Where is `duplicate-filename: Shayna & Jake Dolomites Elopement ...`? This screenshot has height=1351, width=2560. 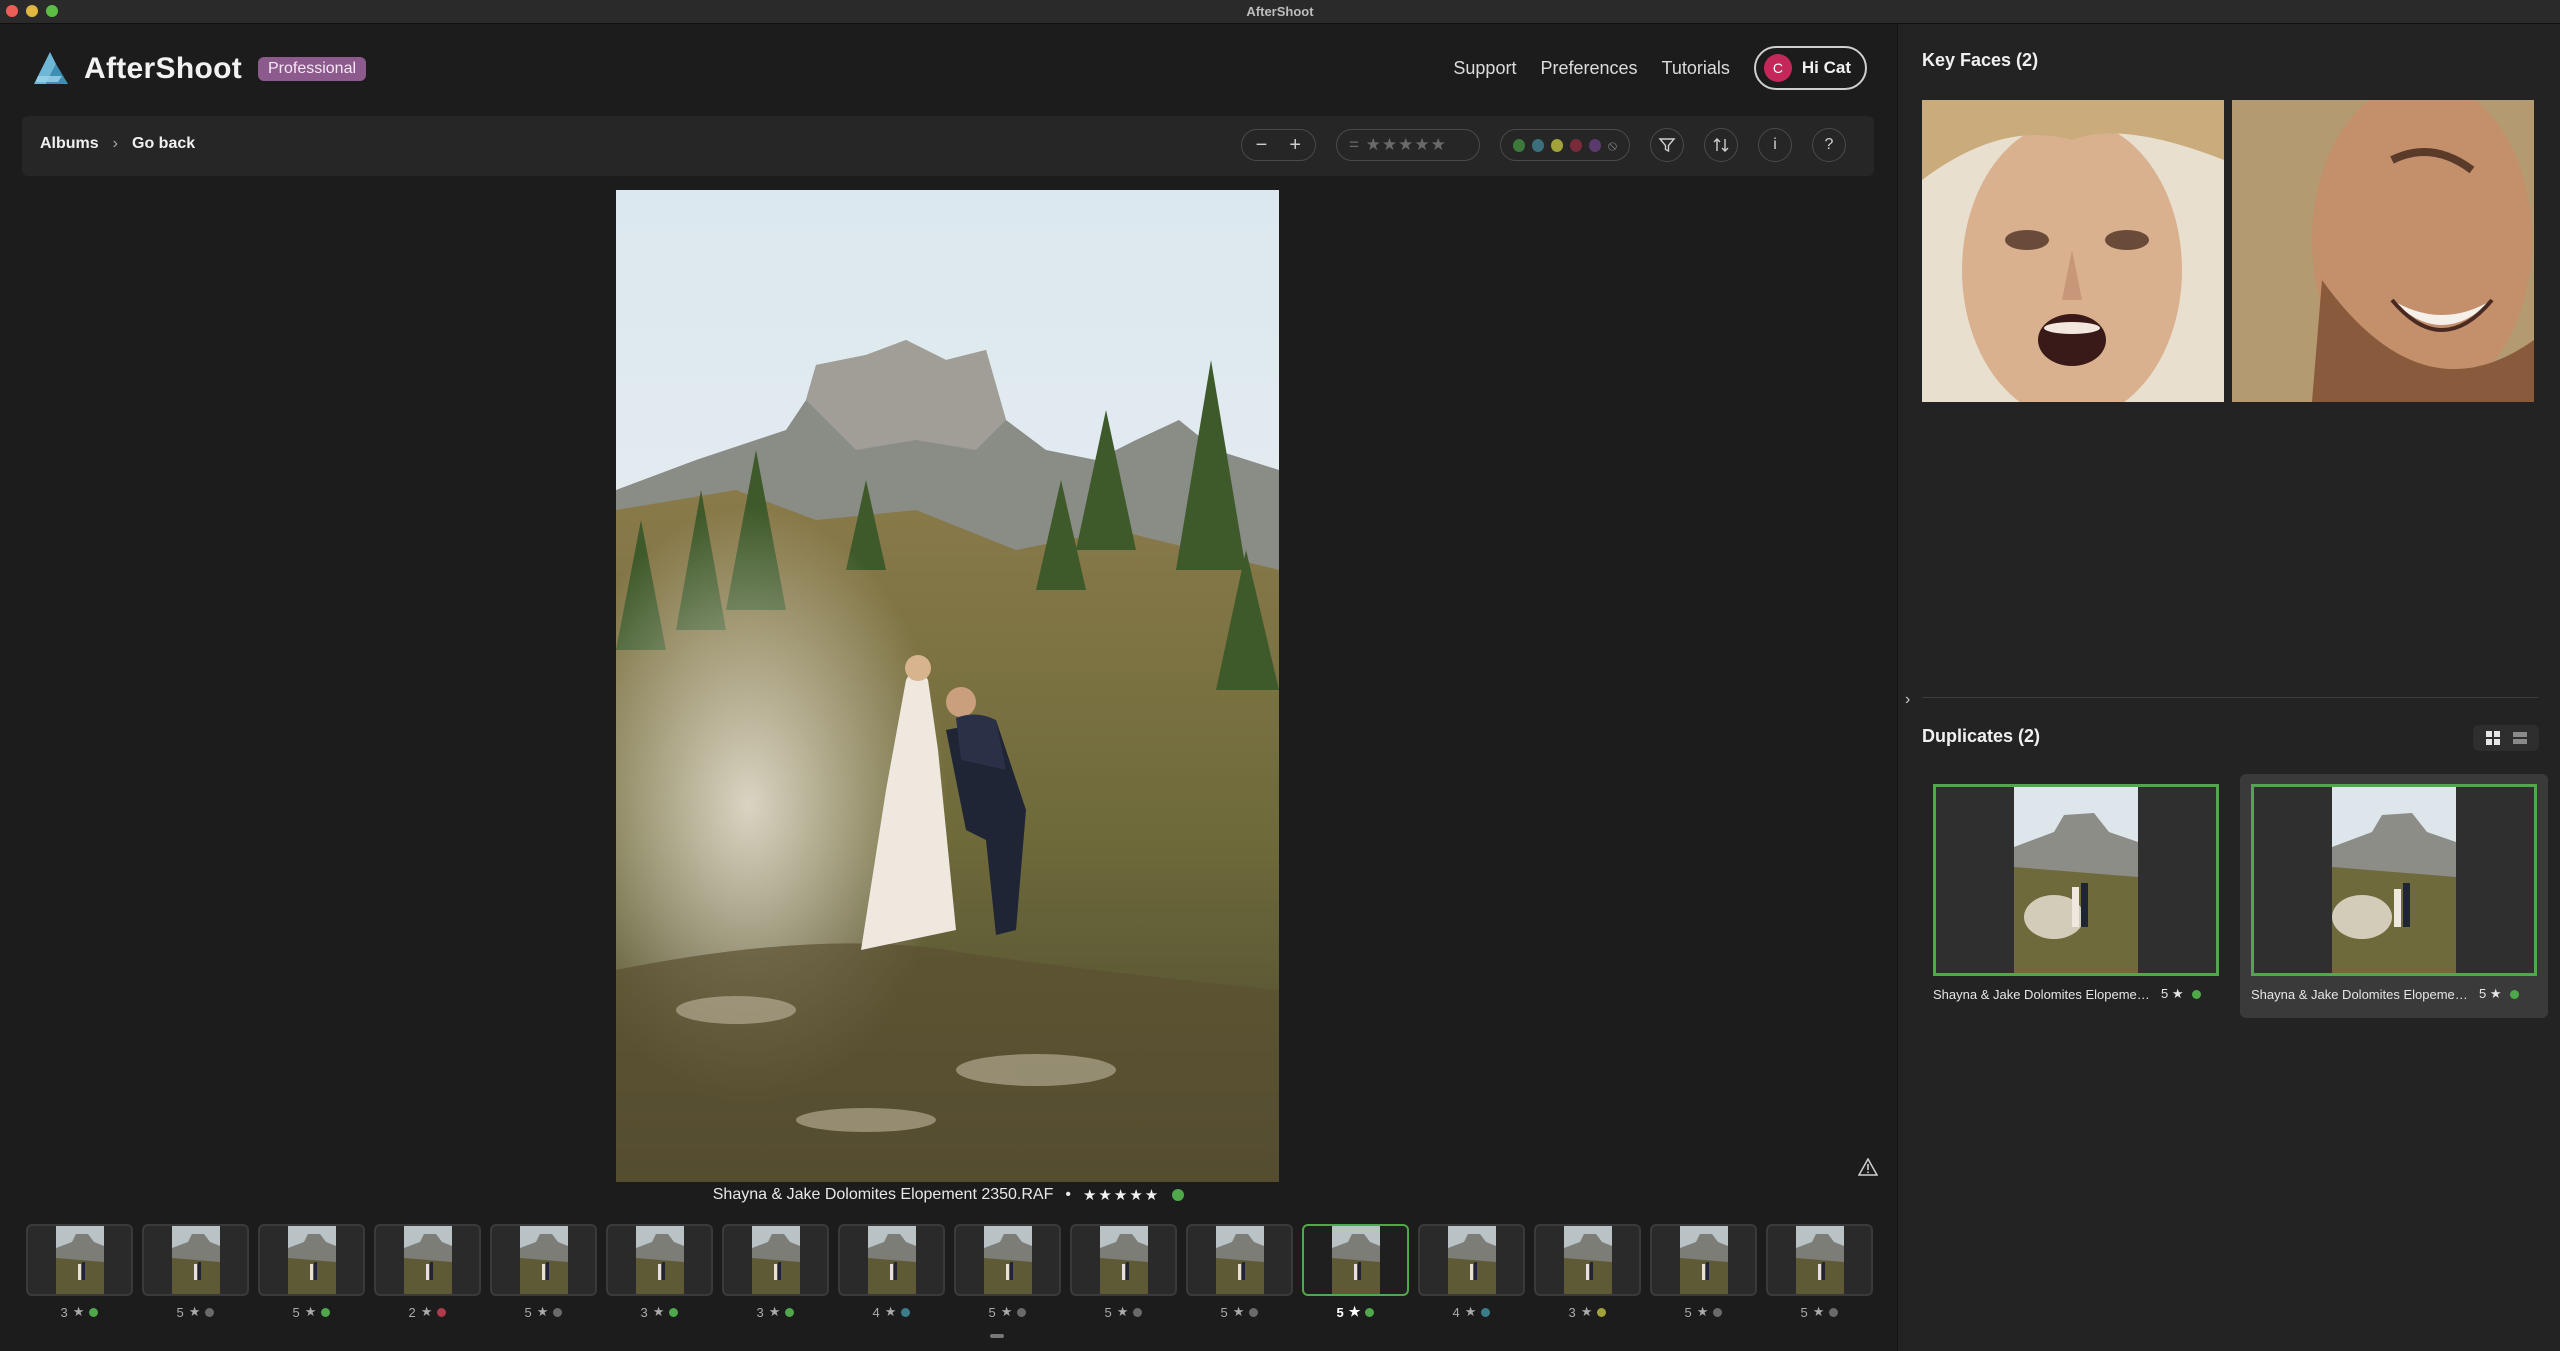 duplicate-filename: Shayna & Jake Dolomites Elopement ... is located at coordinates (2362, 994).